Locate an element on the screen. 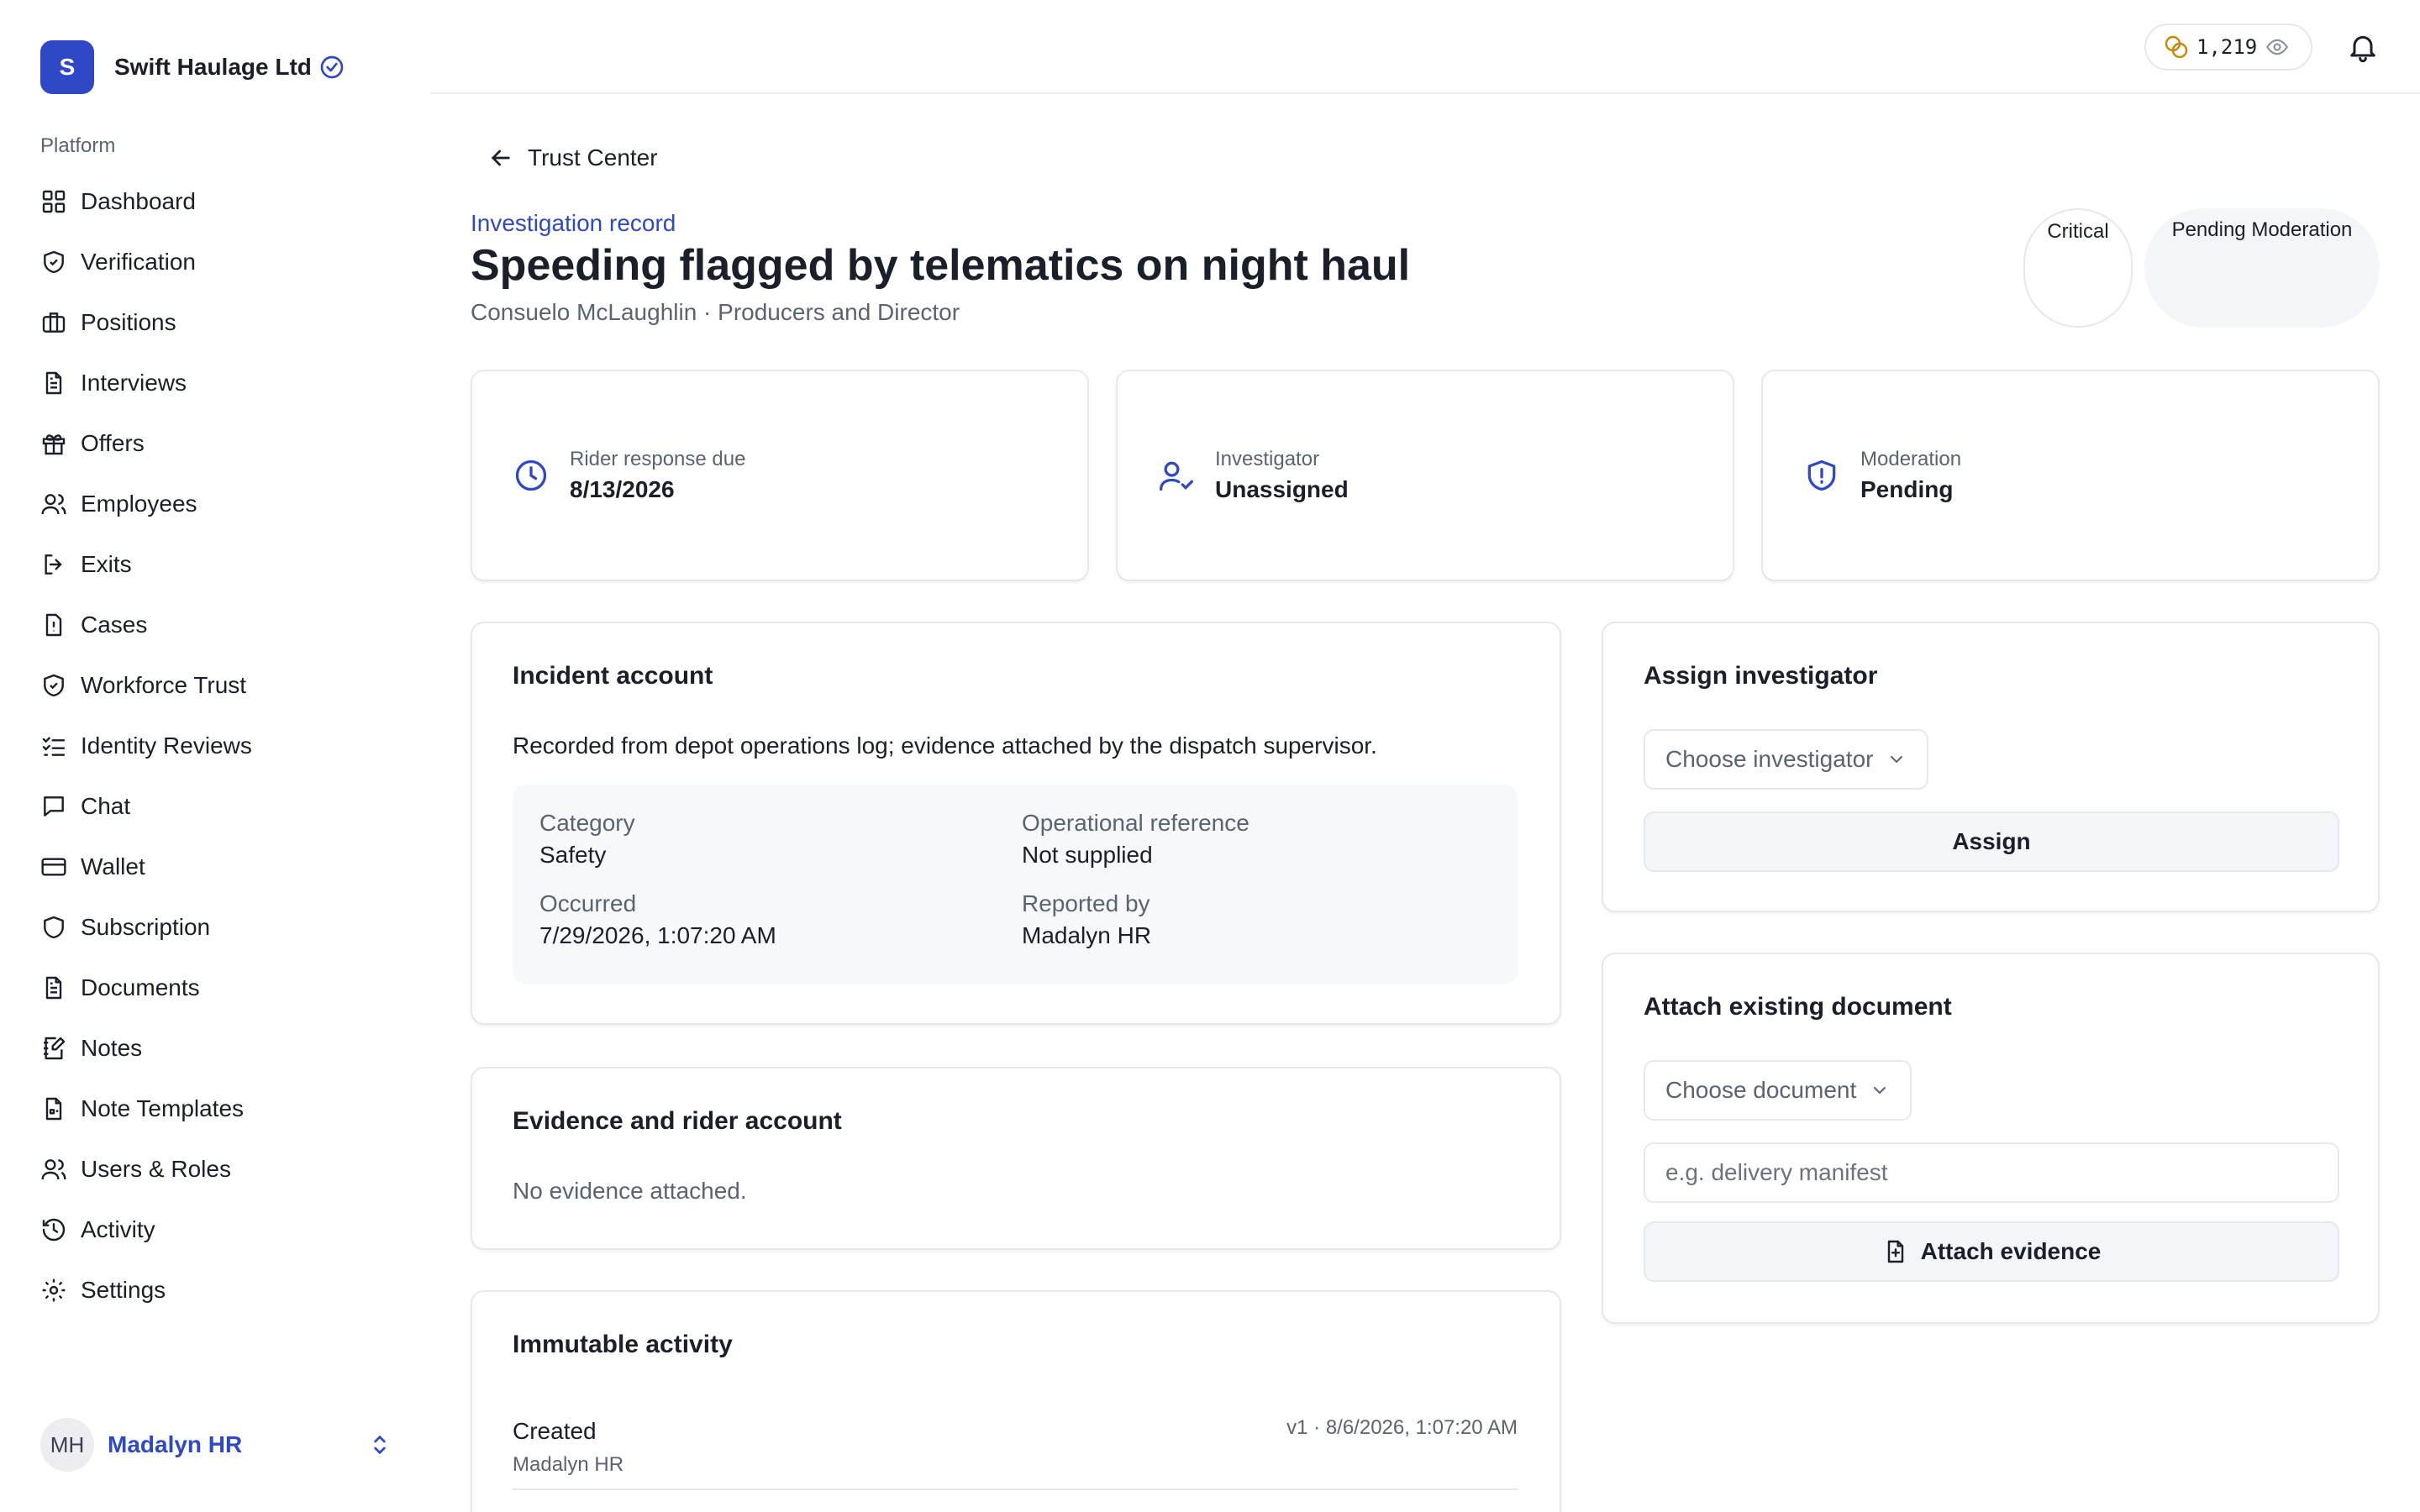 The width and height of the screenshot is (2420, 1512). org-logo: S is located at coordinates (67, 67).